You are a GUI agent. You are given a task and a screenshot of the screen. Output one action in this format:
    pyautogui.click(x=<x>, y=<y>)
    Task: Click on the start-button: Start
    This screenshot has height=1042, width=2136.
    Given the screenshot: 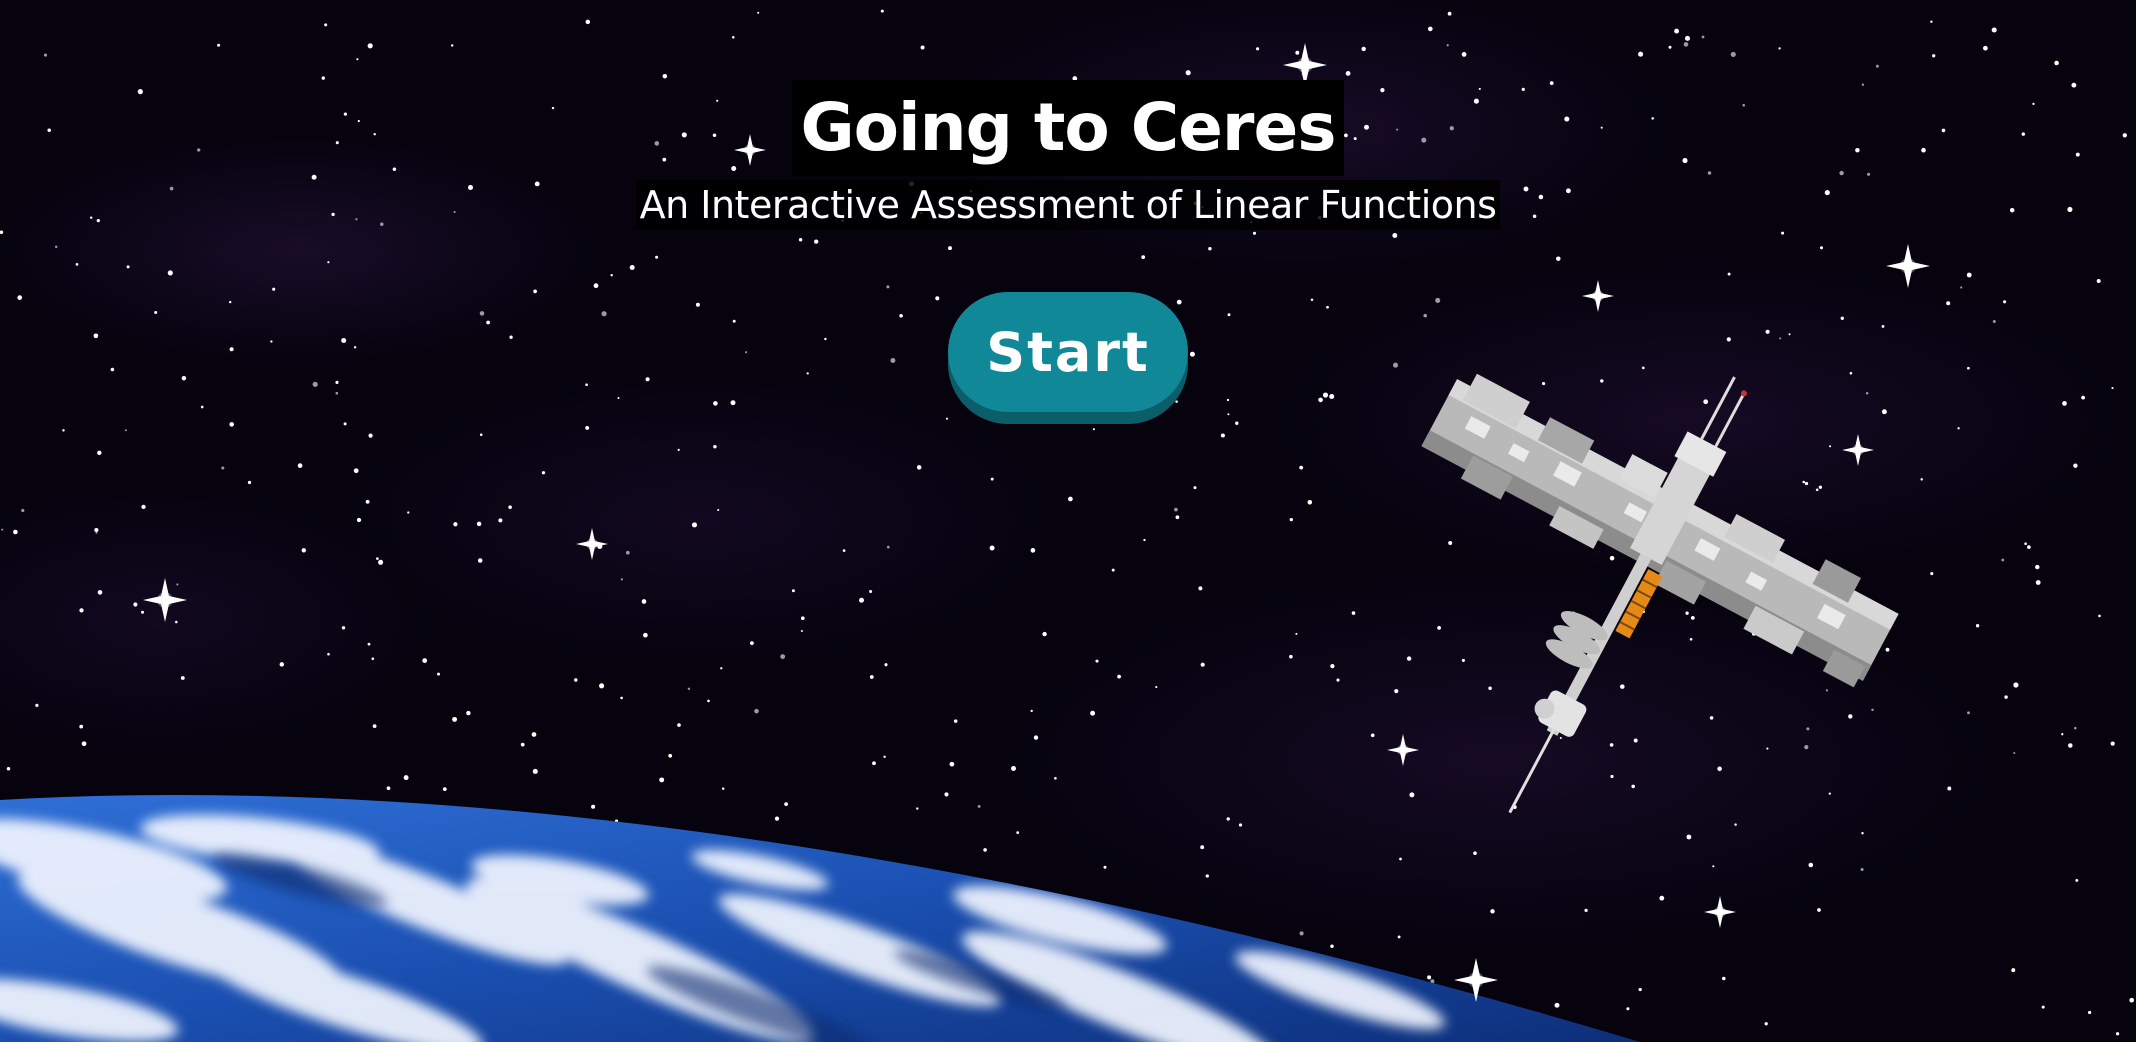 What is the action you would take?
    pyautogui.click(x=1068, y=352)
    